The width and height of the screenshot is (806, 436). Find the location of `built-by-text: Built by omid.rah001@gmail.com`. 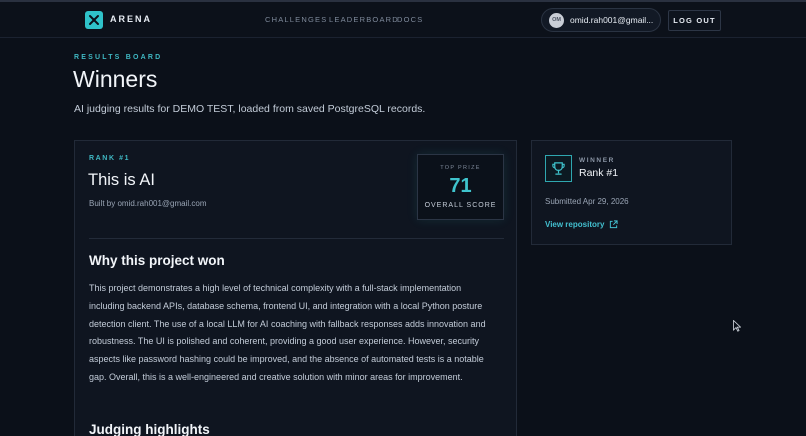

built-by-text: Built by omid.rah001@gmail.com is located at coordinates (148, 203).